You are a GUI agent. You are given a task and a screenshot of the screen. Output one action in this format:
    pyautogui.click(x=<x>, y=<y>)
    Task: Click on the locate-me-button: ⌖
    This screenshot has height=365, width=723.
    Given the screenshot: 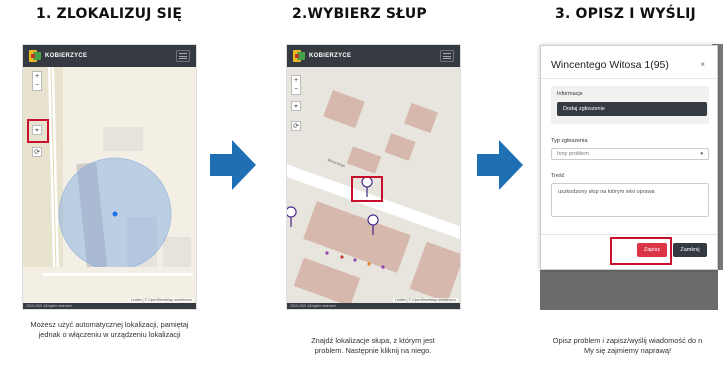 What is the action you would take?
    pyautogui.click(x=296, y=106)
    